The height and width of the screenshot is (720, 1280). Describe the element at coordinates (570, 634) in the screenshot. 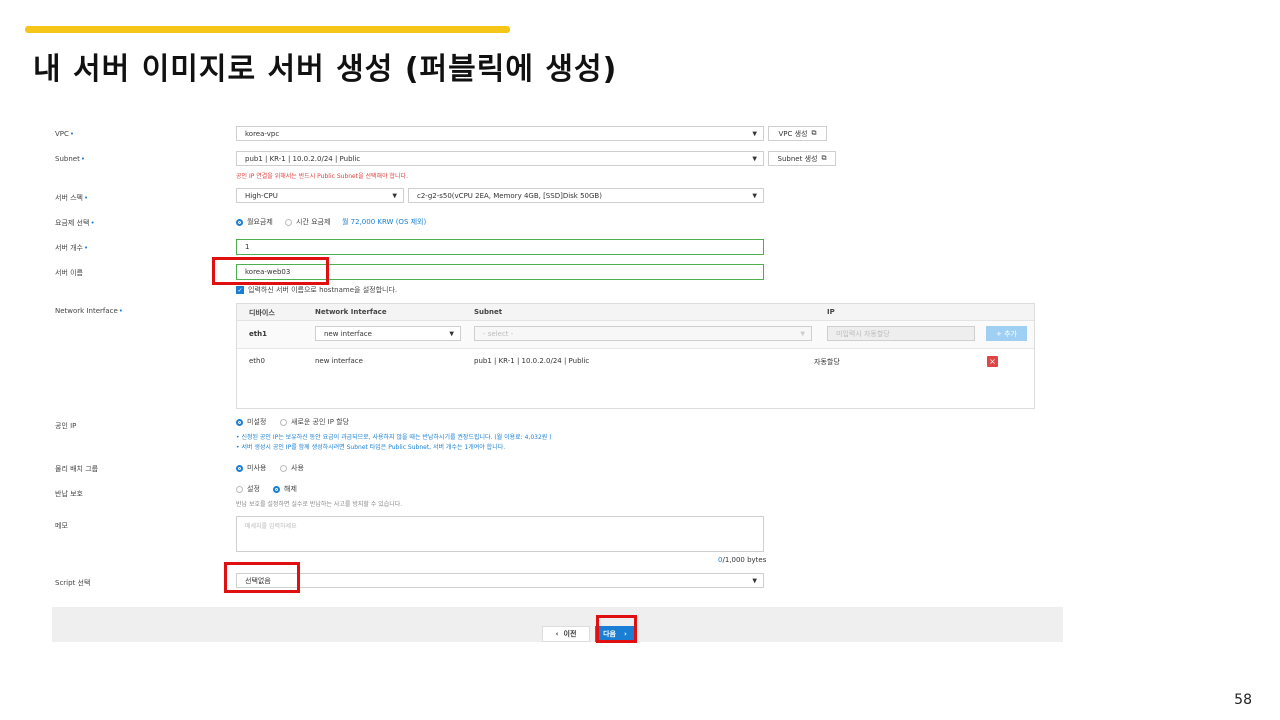

I see `prev-button-label: 이전` at that location.